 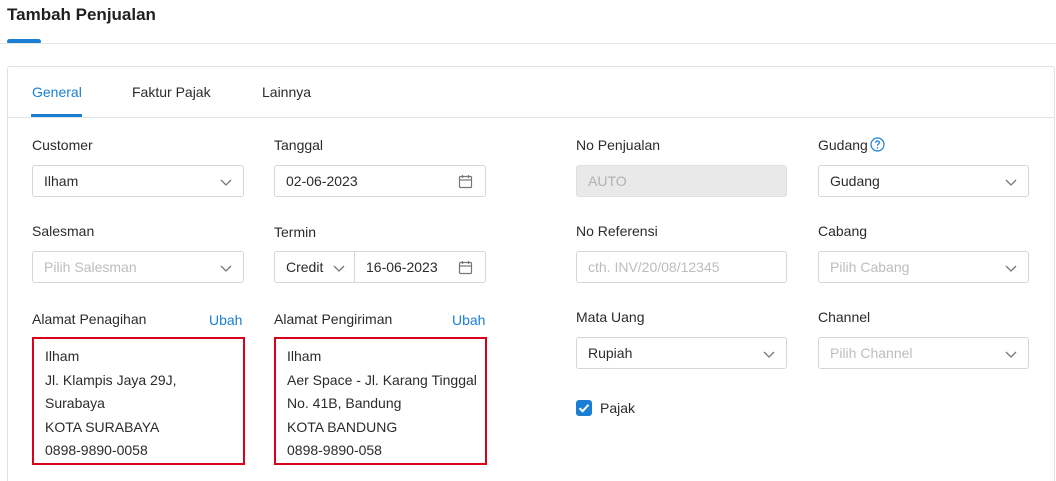 I want to click on mata-uang-value: Rupiah, so click(x=610, y=353).